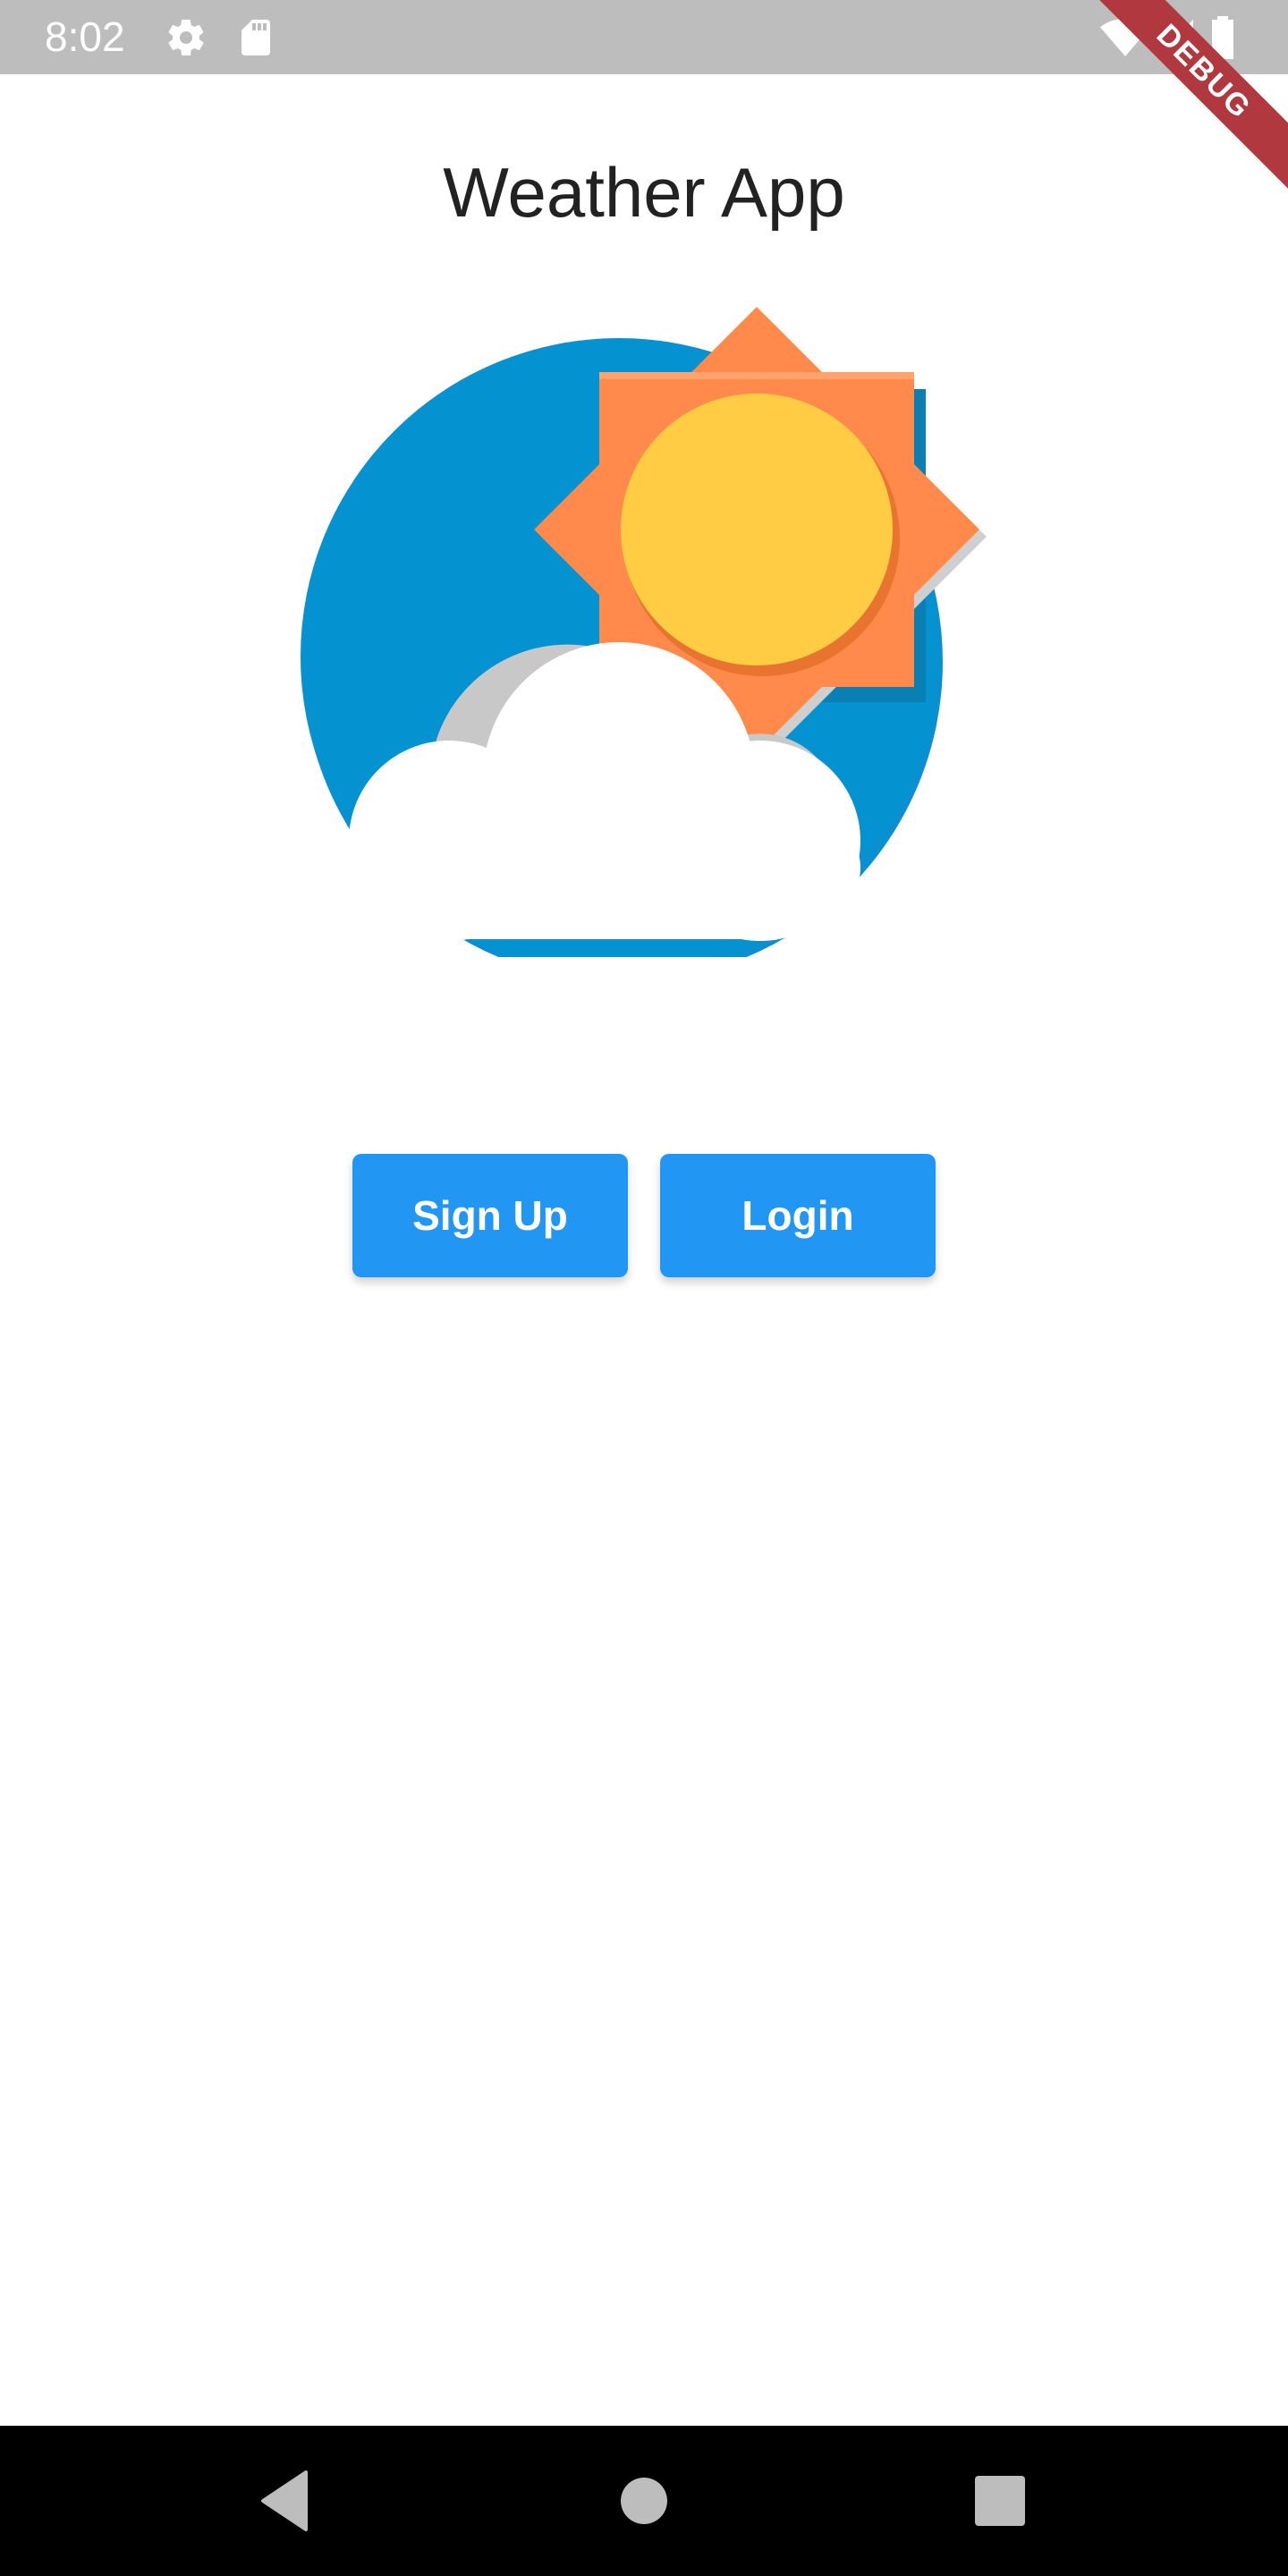 Image resolution: width=1288 pixels, height=2576 pixels. I want to click on signal-icon, so click(1175, 37).